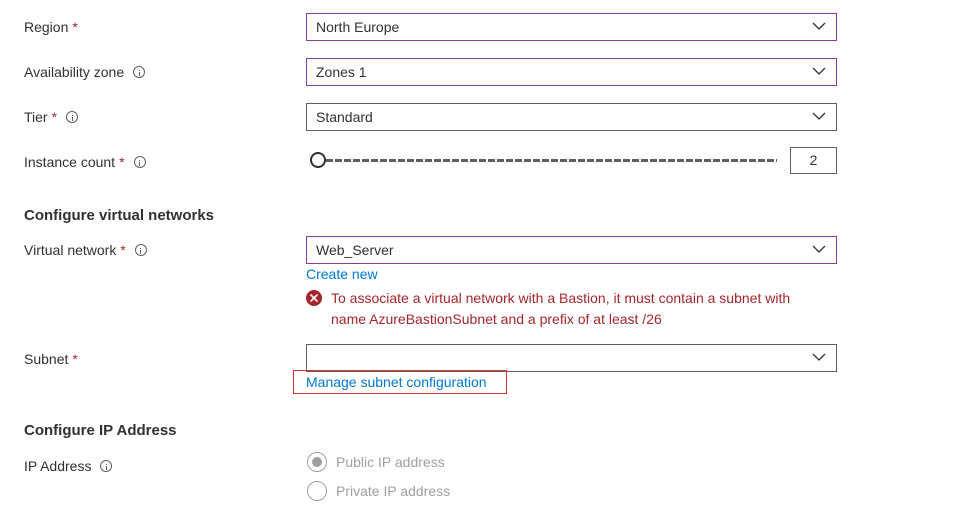  I want to click on virtual-network-label-text: Virtual network, so click(70, 250).